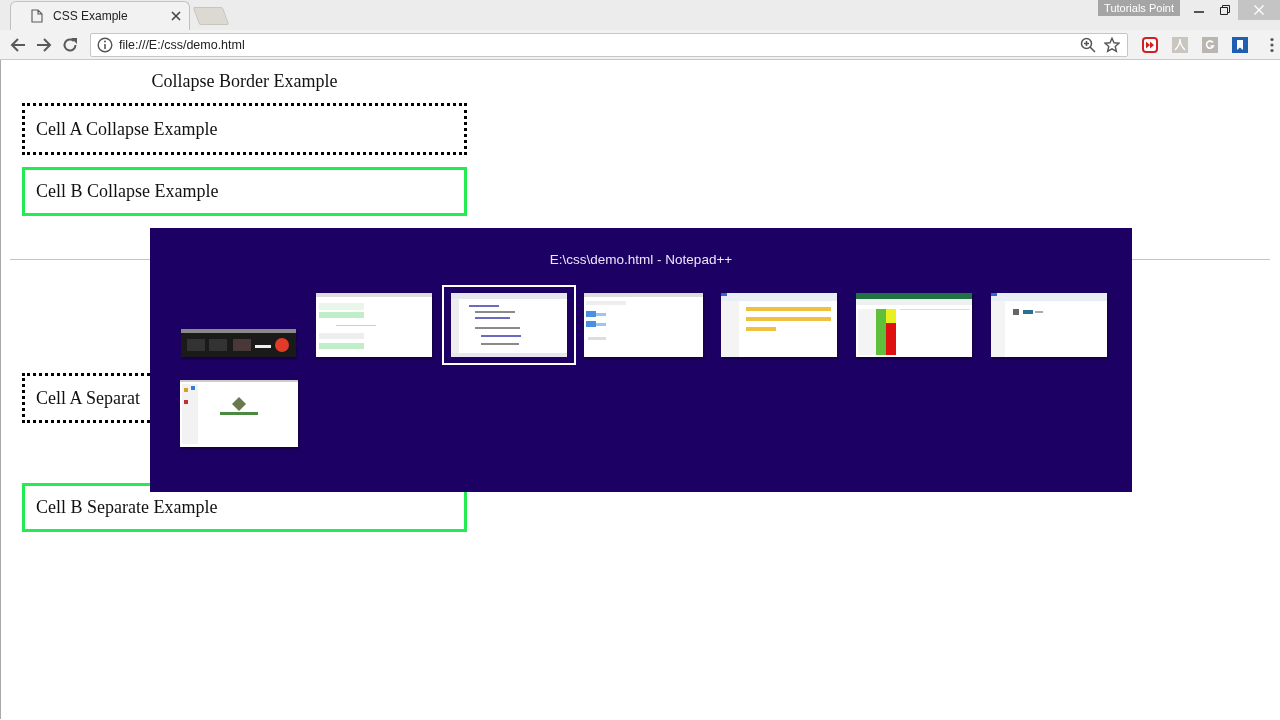 Image resolution: width=1280 pixels, height=720 pixels. Describe the element at coordinates (1150, 44) in the screenshot. I see `extension-icon` at that location.